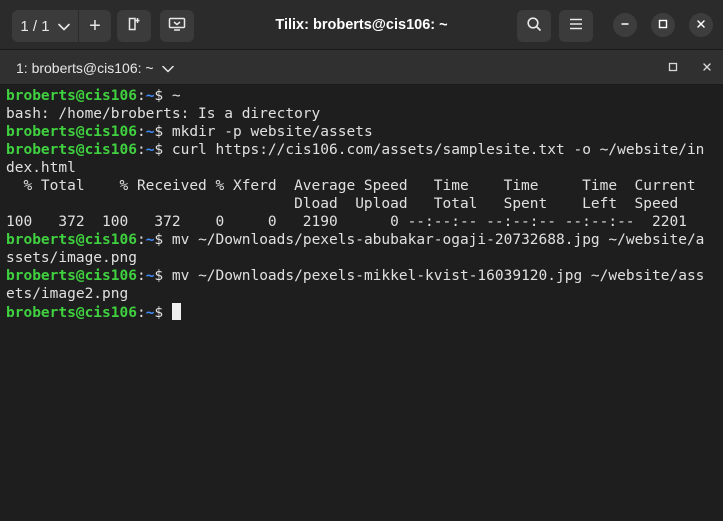  I want to click on output-line: ets/image2.png, so click(67, 294).